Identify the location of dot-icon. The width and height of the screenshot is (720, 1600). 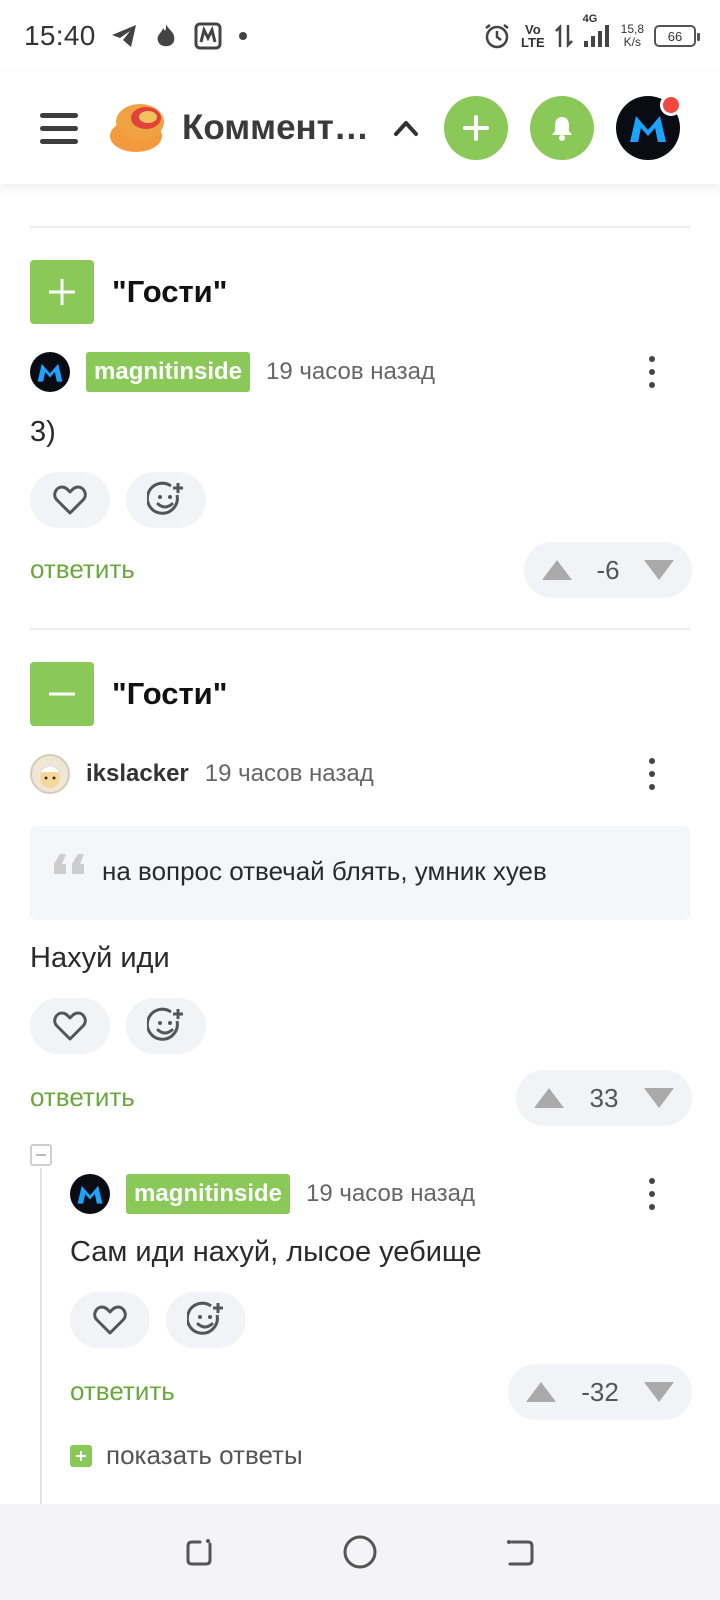
(242, 36).